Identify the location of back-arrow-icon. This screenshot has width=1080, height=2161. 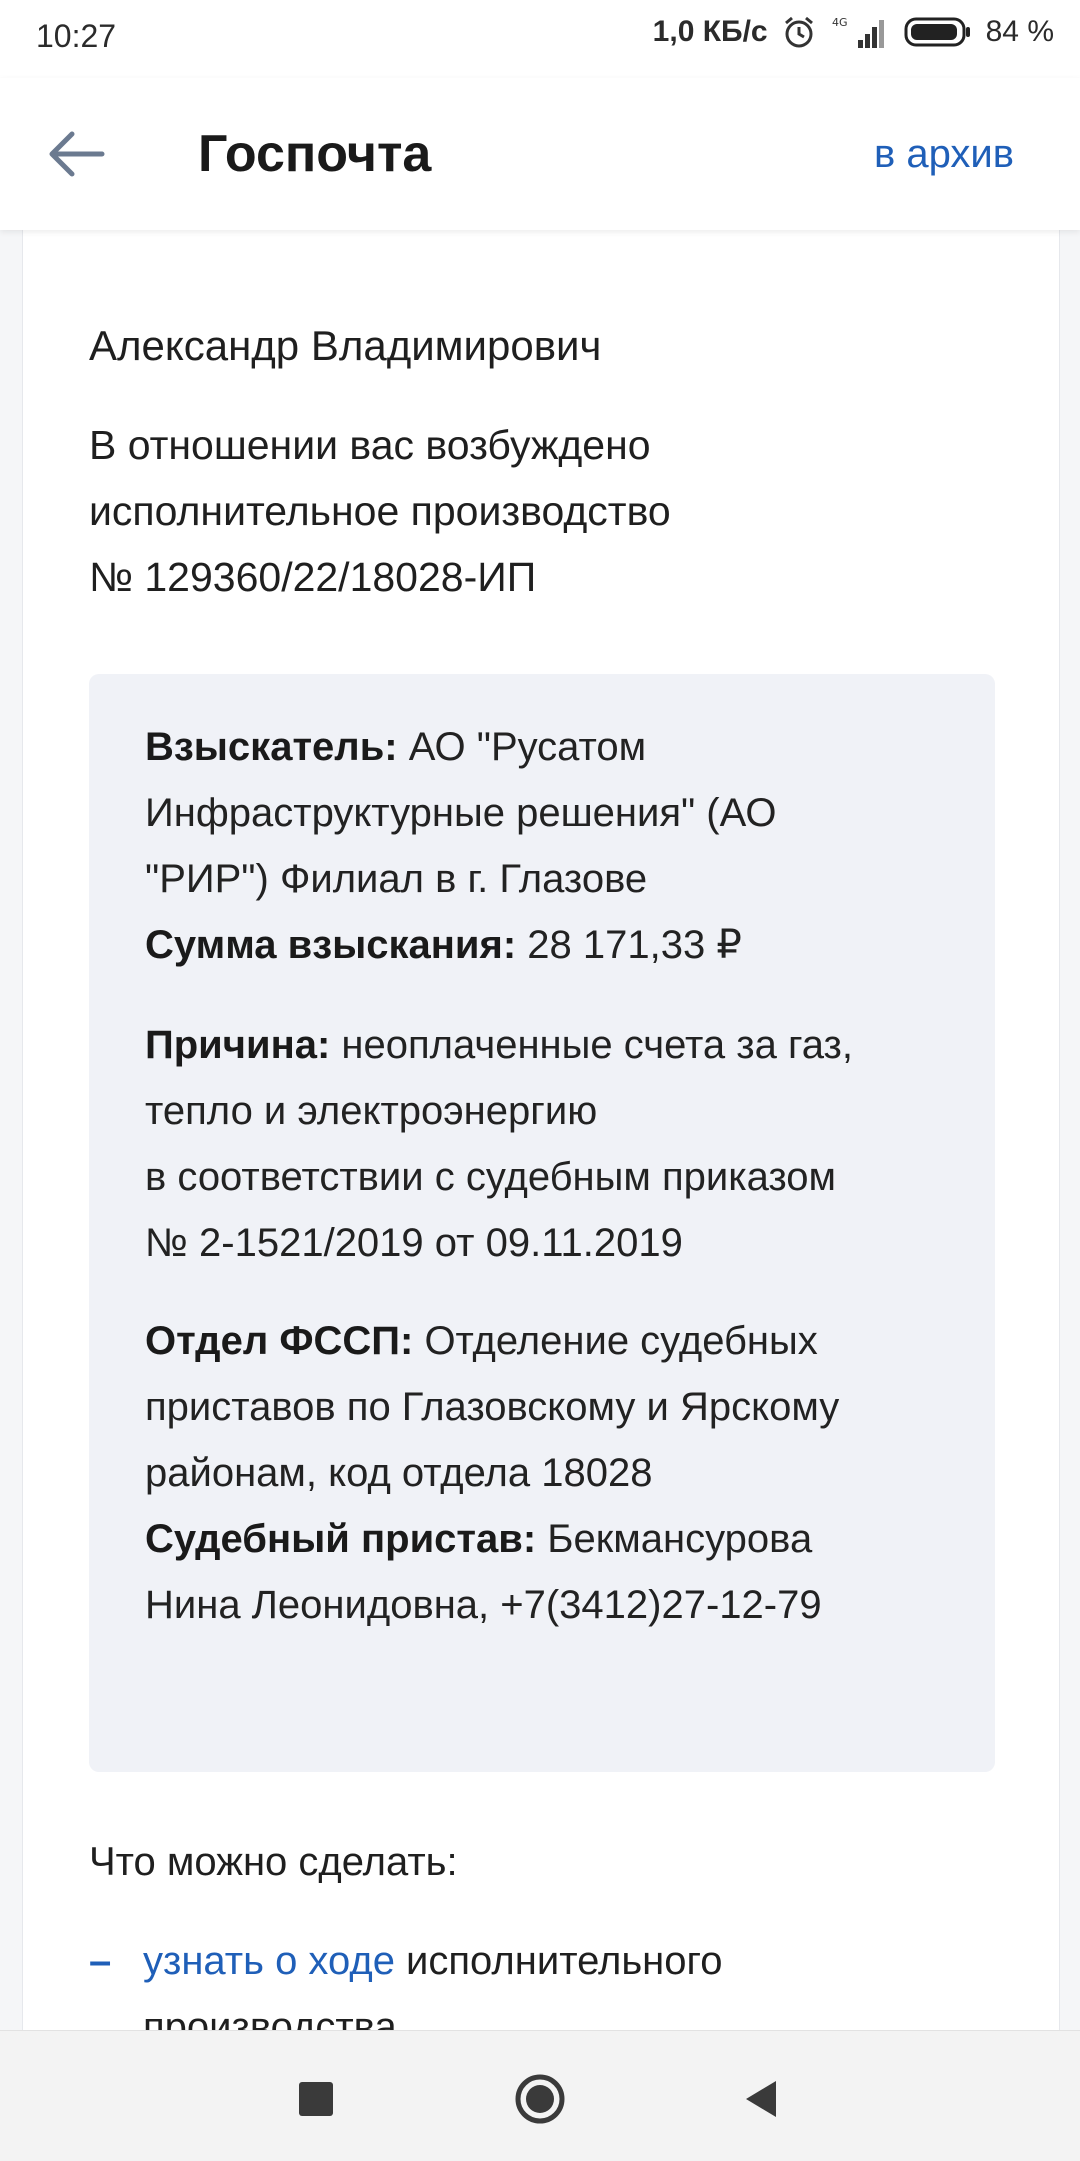
(76, 154).